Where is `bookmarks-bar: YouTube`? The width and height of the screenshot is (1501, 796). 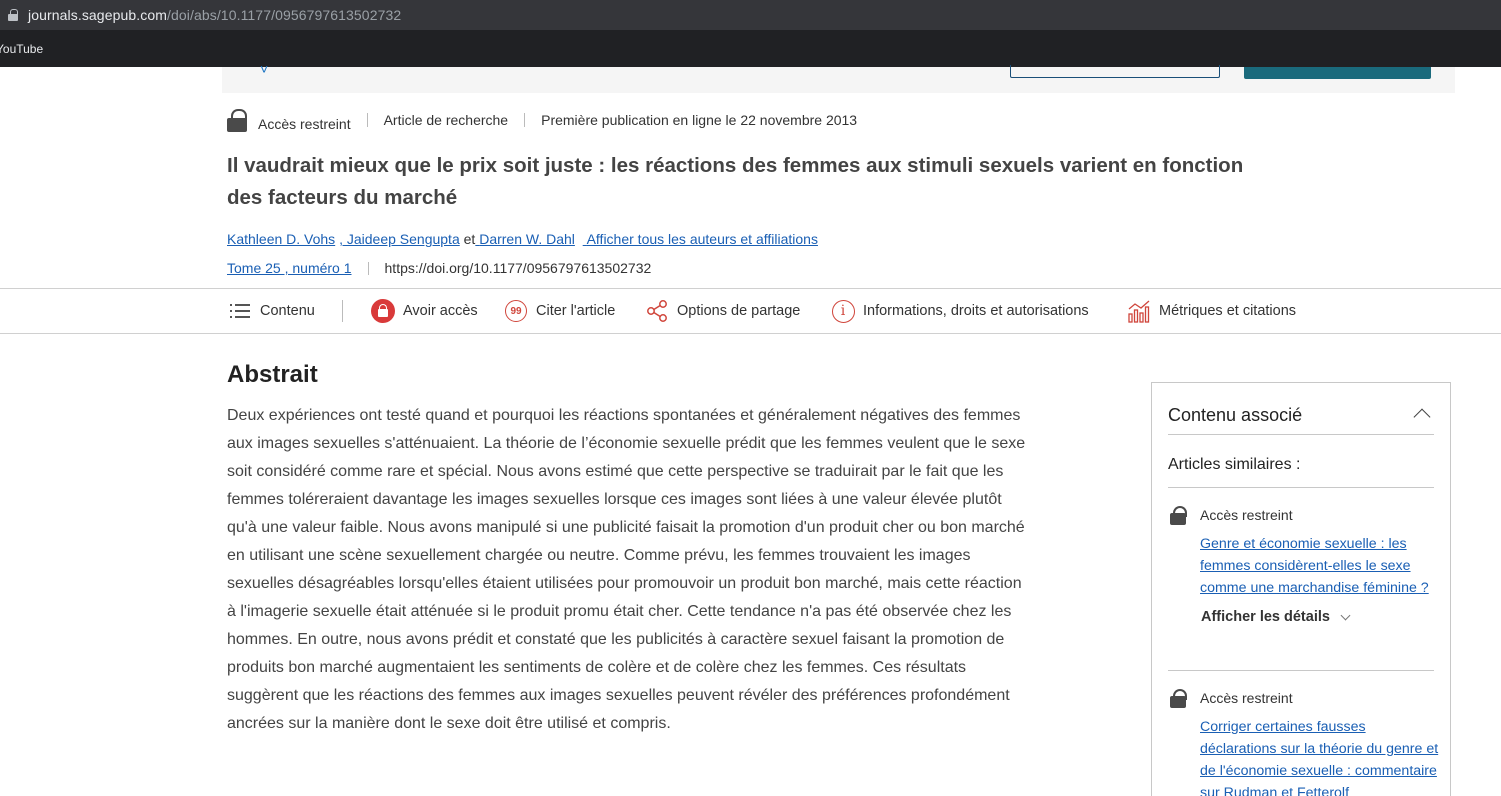
bookmarks-bar: YouTube is located at coordinates (750, 48).